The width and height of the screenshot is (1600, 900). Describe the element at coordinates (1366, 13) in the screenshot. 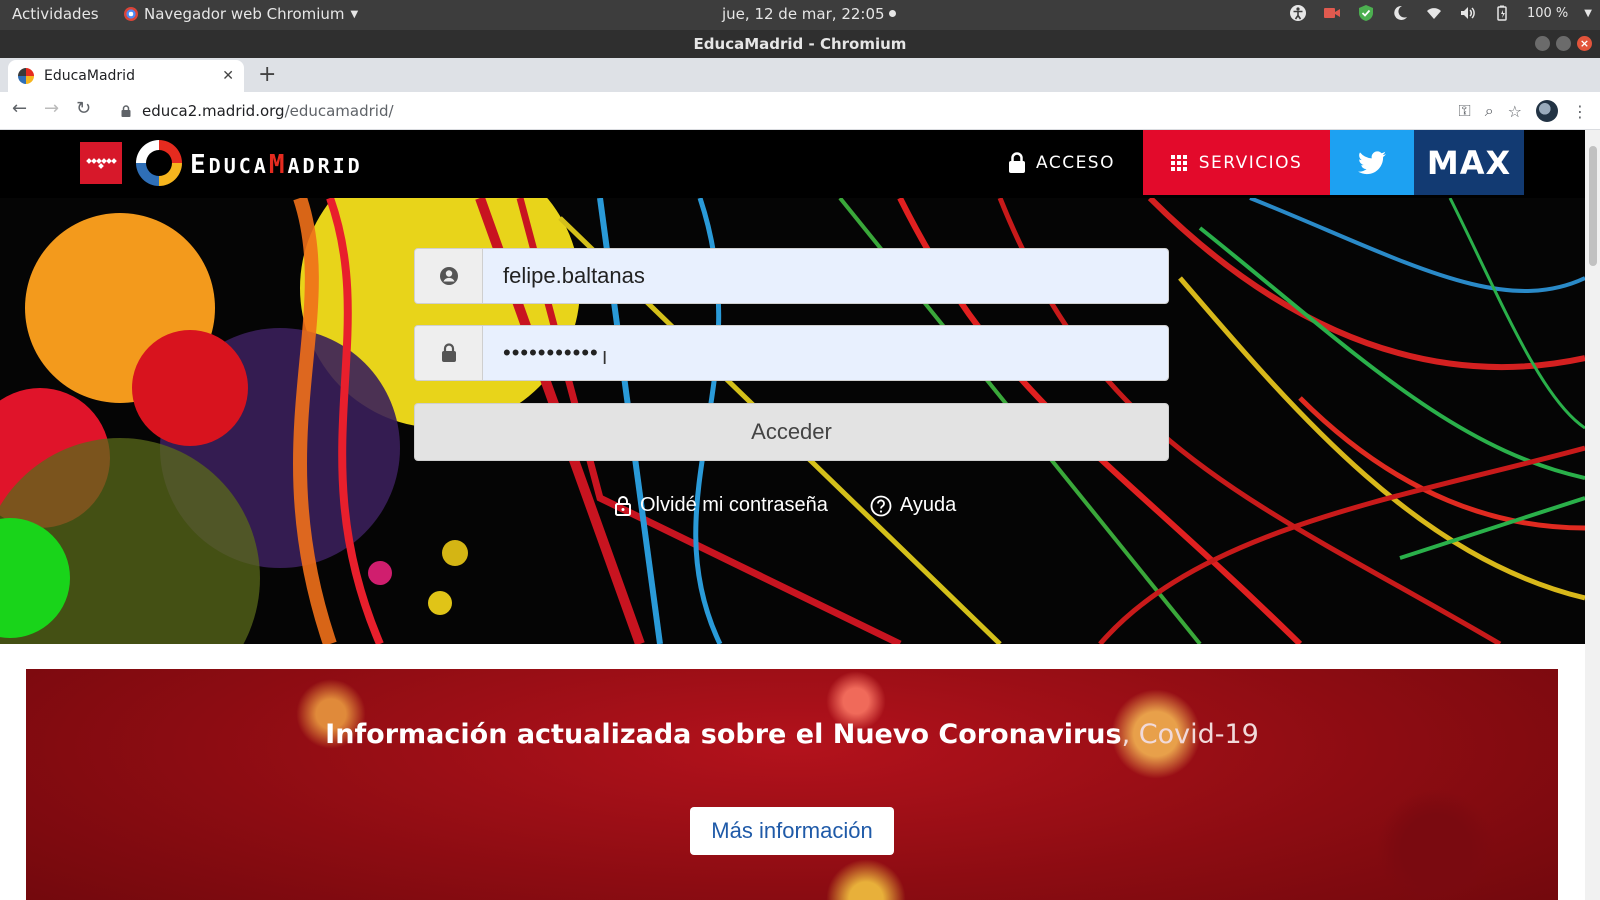

I see `vpn-shield-icon` at that location.